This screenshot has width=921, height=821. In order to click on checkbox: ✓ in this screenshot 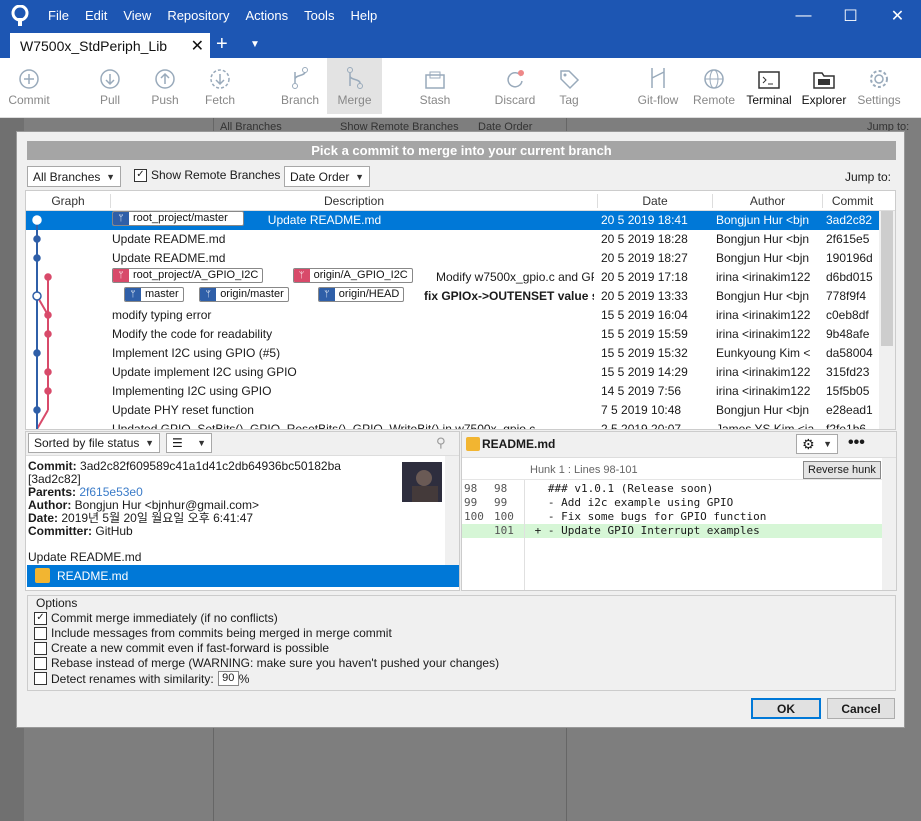, I will do `click(40, 618)`.